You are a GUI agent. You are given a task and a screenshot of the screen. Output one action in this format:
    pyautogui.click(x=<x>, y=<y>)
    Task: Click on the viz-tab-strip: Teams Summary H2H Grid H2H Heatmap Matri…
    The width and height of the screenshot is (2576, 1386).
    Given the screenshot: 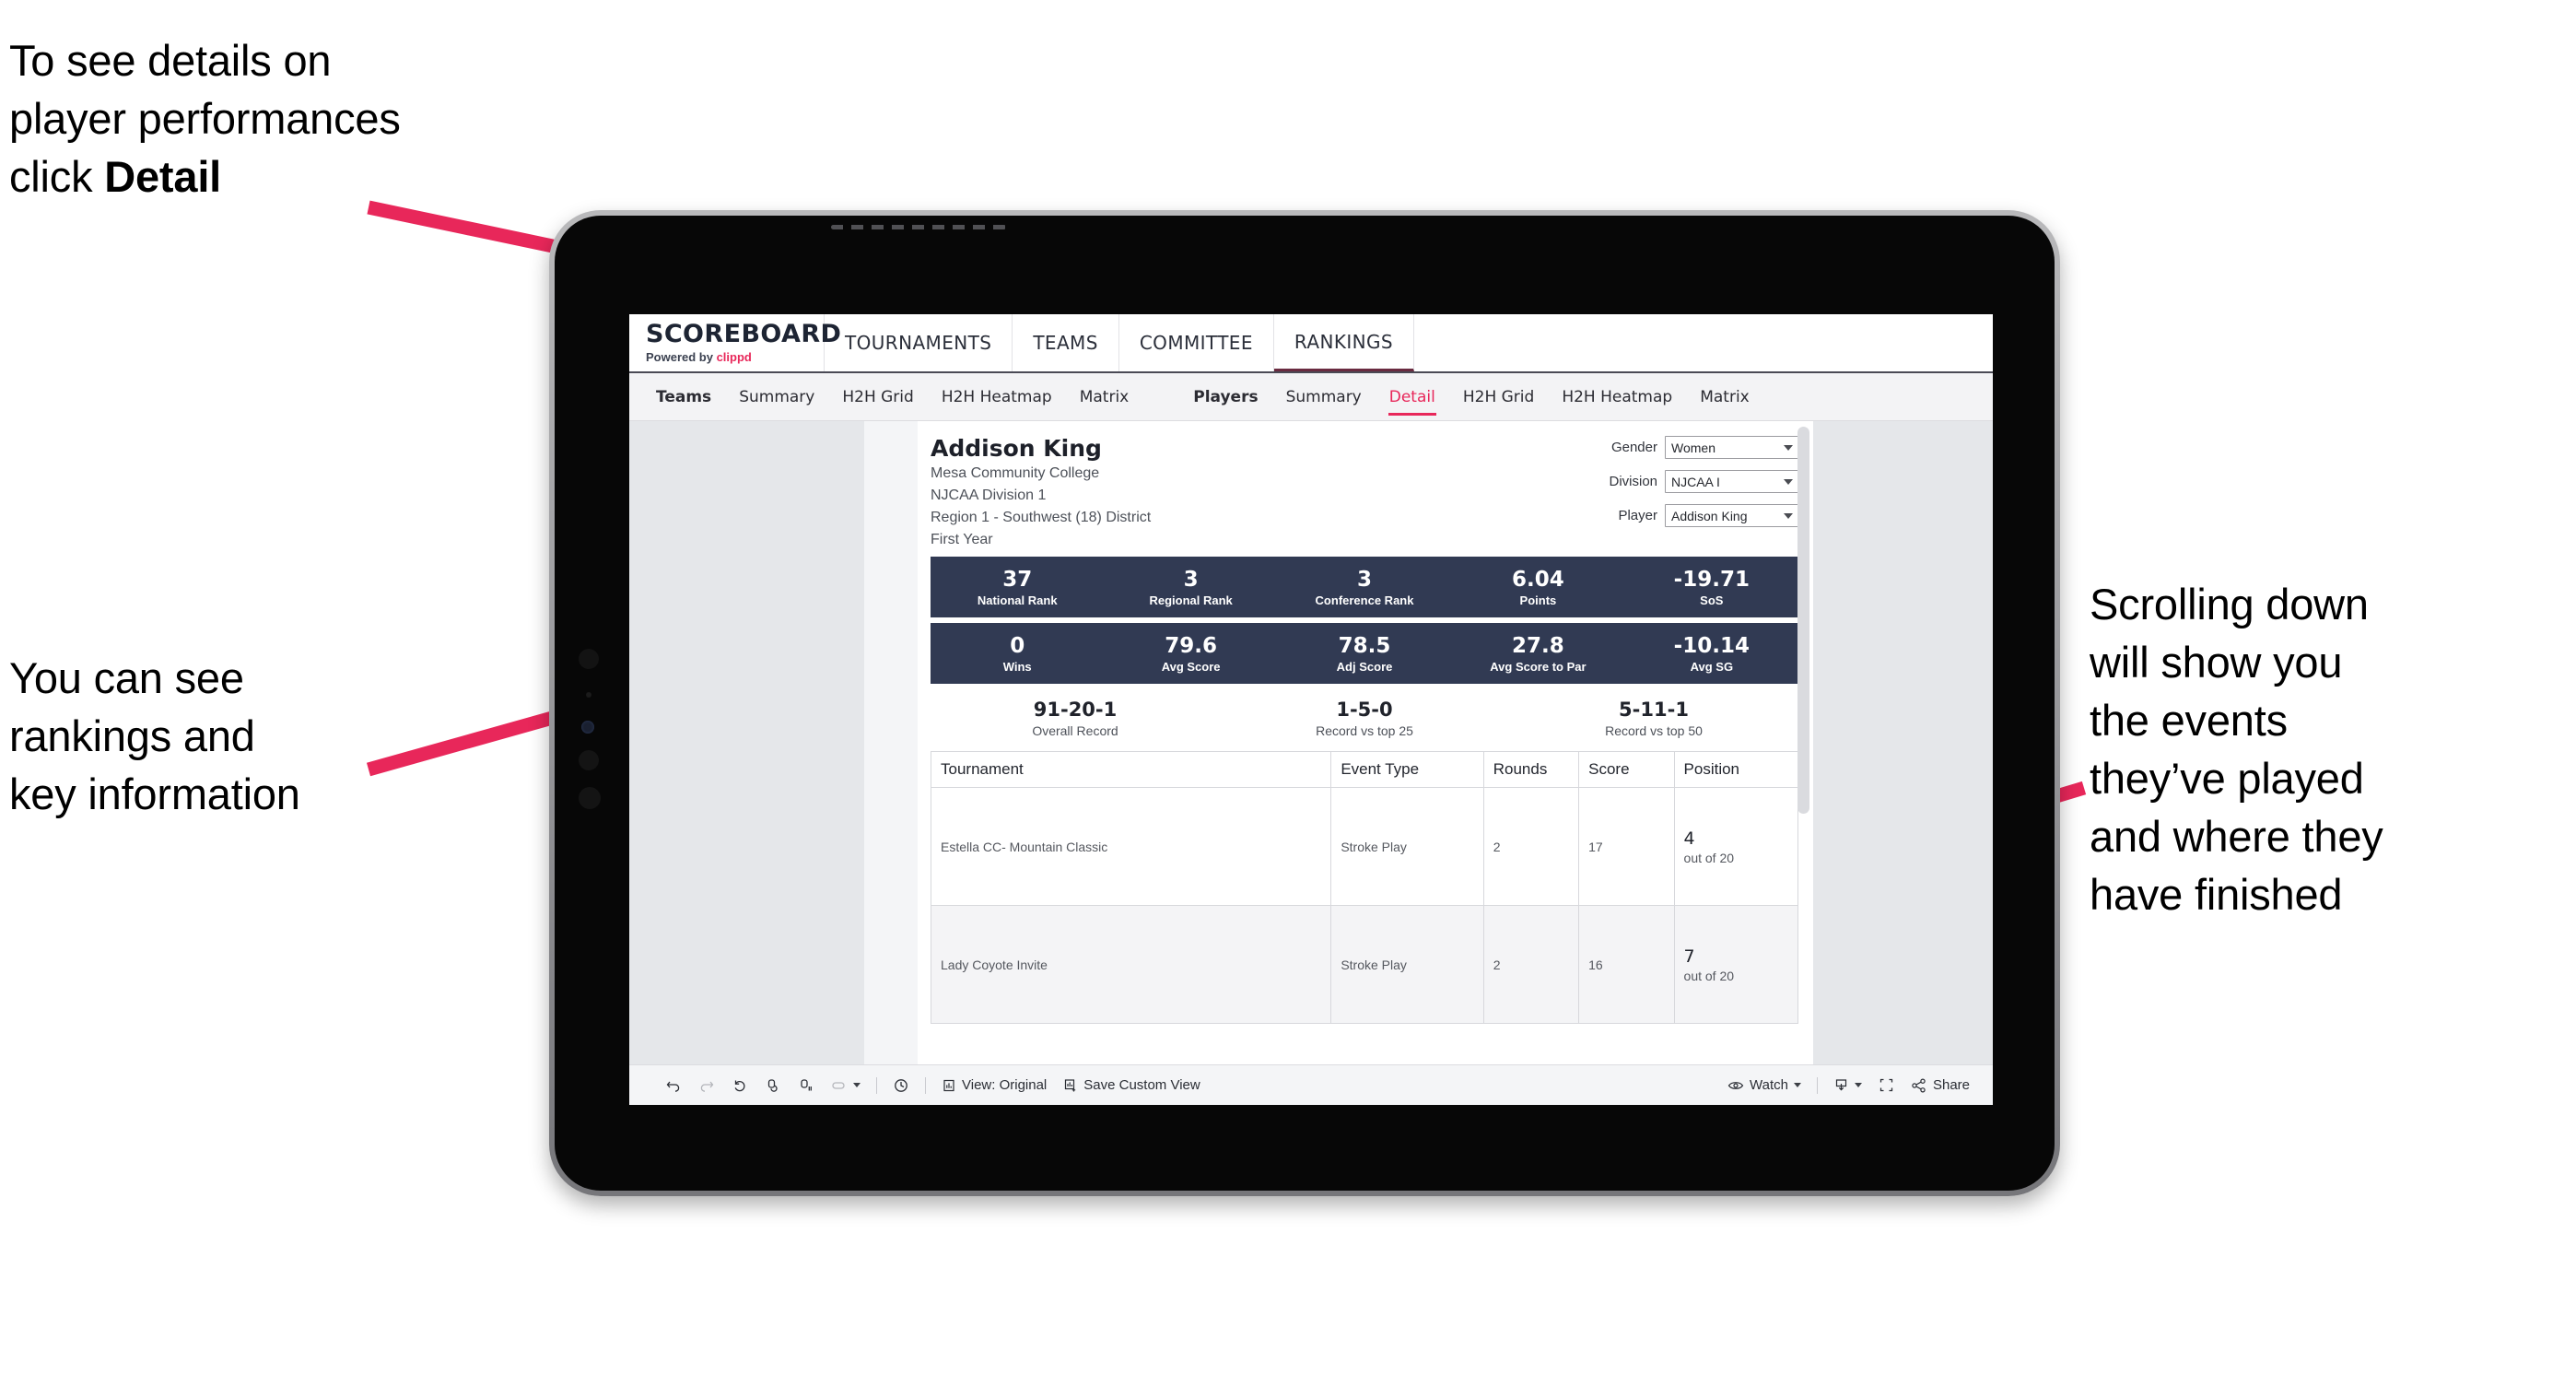 What is the action you would take?
    pyautogui.click(x=1311, y=397)
    